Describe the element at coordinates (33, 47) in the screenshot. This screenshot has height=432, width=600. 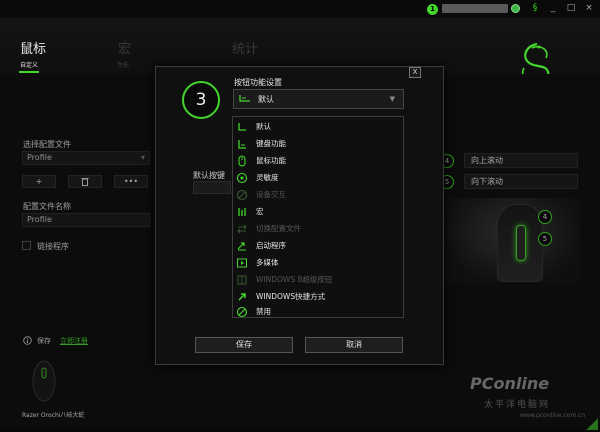
I see `tab-mouse: 鼠标` at that location.